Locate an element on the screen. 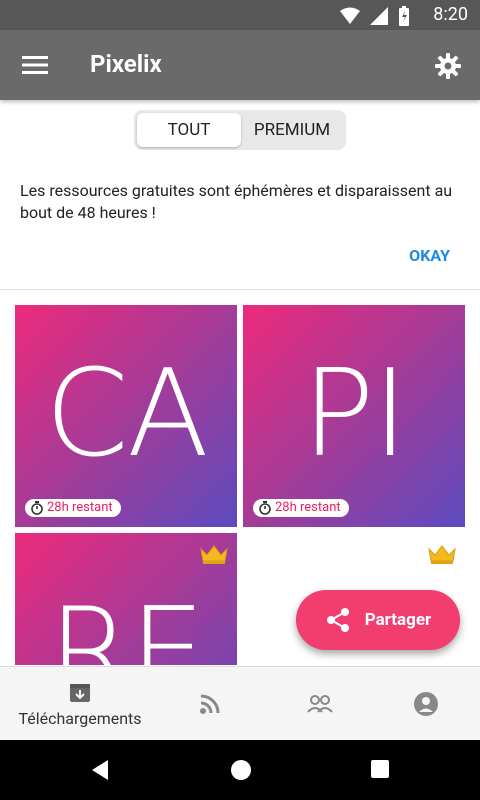 The height and width of the screenshot is (800, 480). back-icon is located at coordinates (100, 770).